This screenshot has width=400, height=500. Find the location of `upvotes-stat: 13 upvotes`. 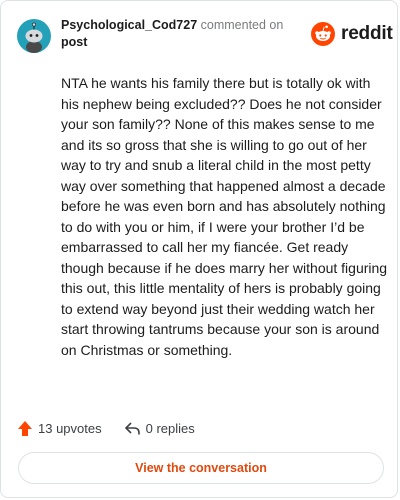

upvotes-stat: 13 upvotes is located at coordinates (59, 428).